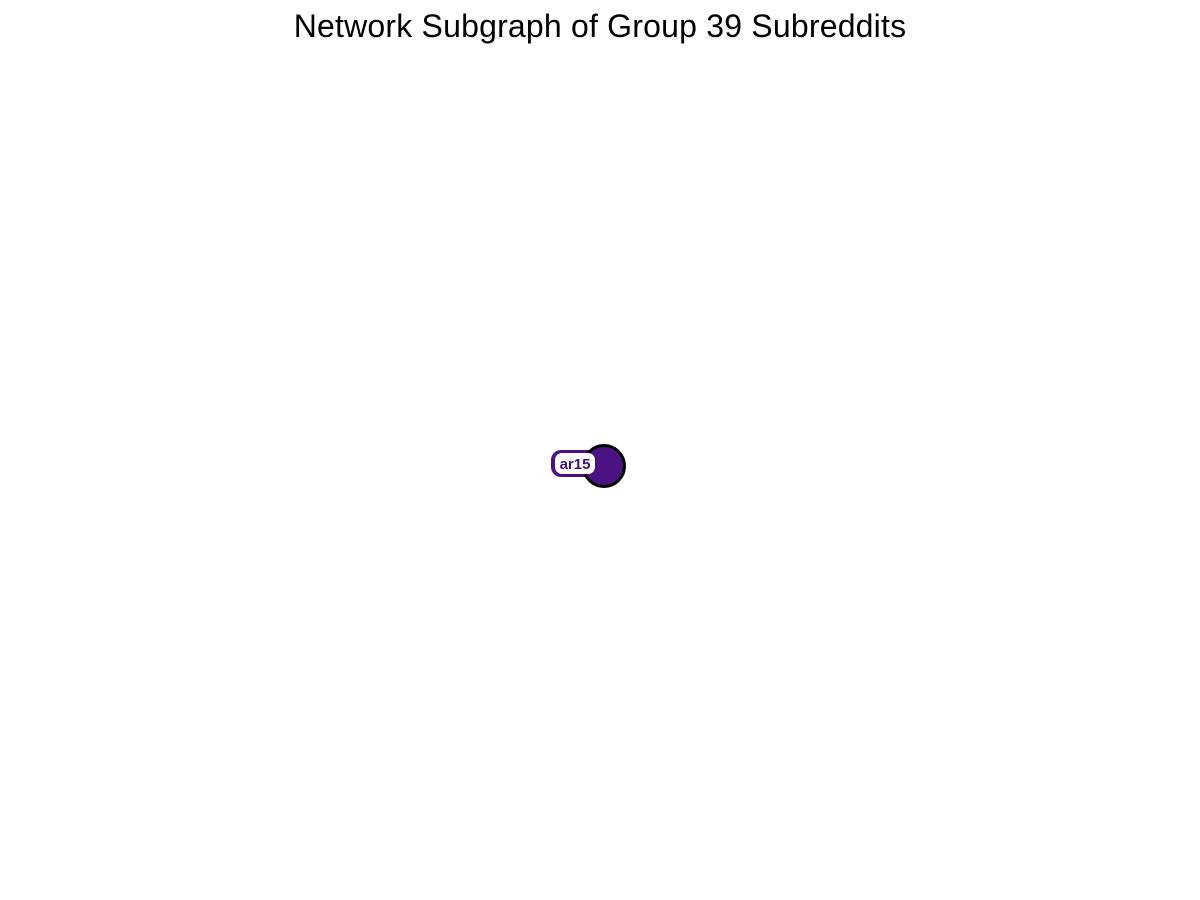  I want to click on node-label: ar15, so click(575, 464).